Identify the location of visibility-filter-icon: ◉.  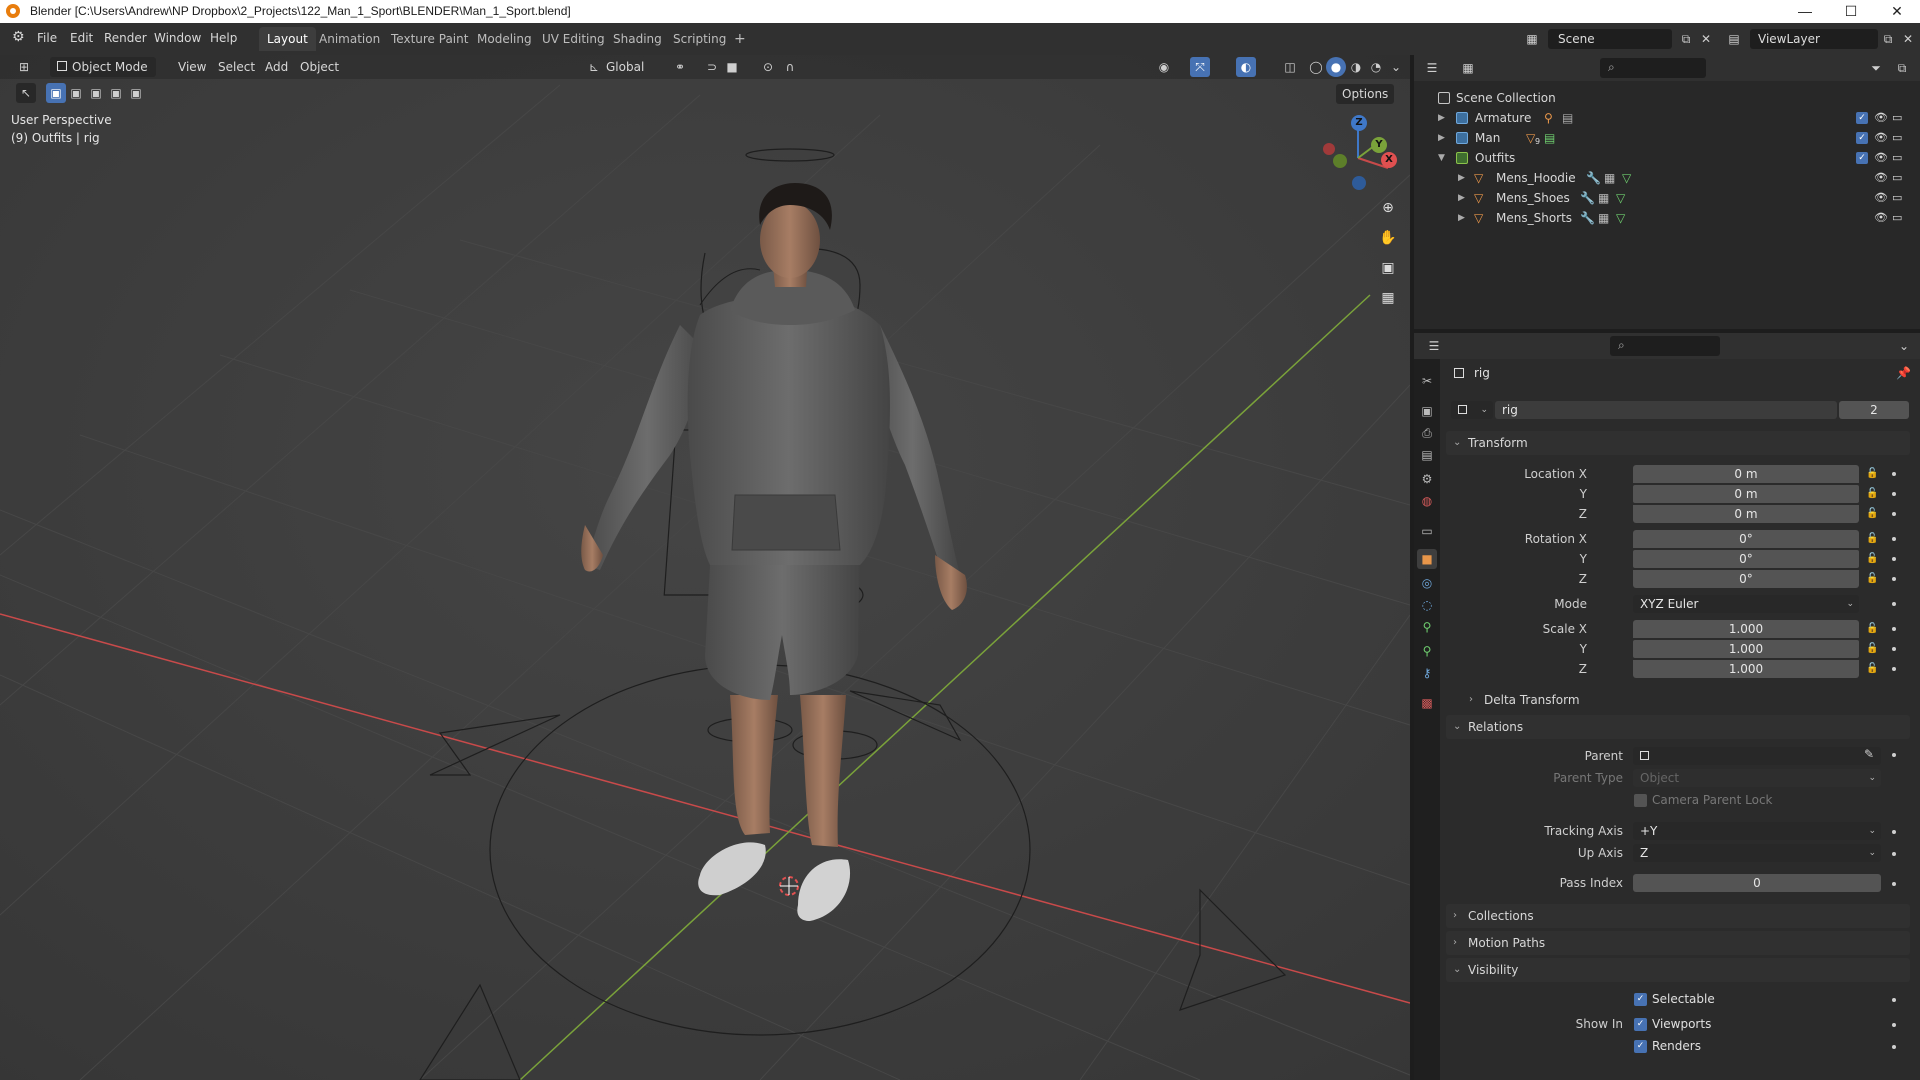
(1164, 67).